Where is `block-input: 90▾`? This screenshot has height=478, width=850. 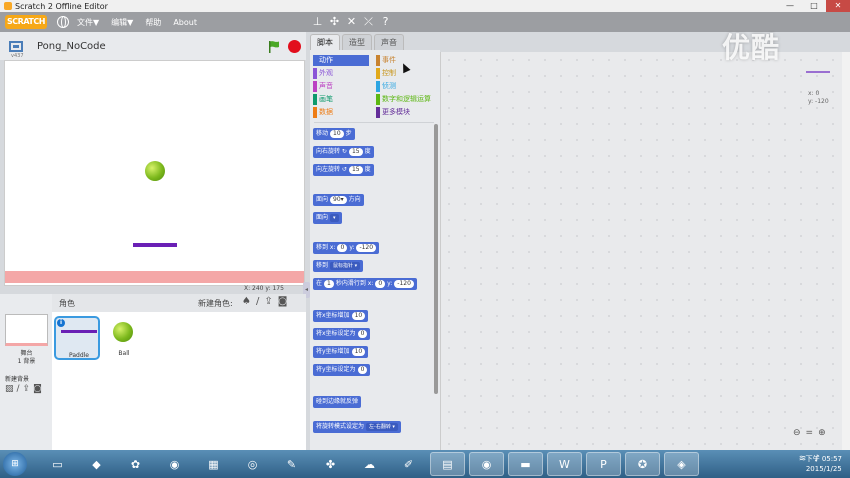 block-input: 90▾ is located at coordinates (338, 200).